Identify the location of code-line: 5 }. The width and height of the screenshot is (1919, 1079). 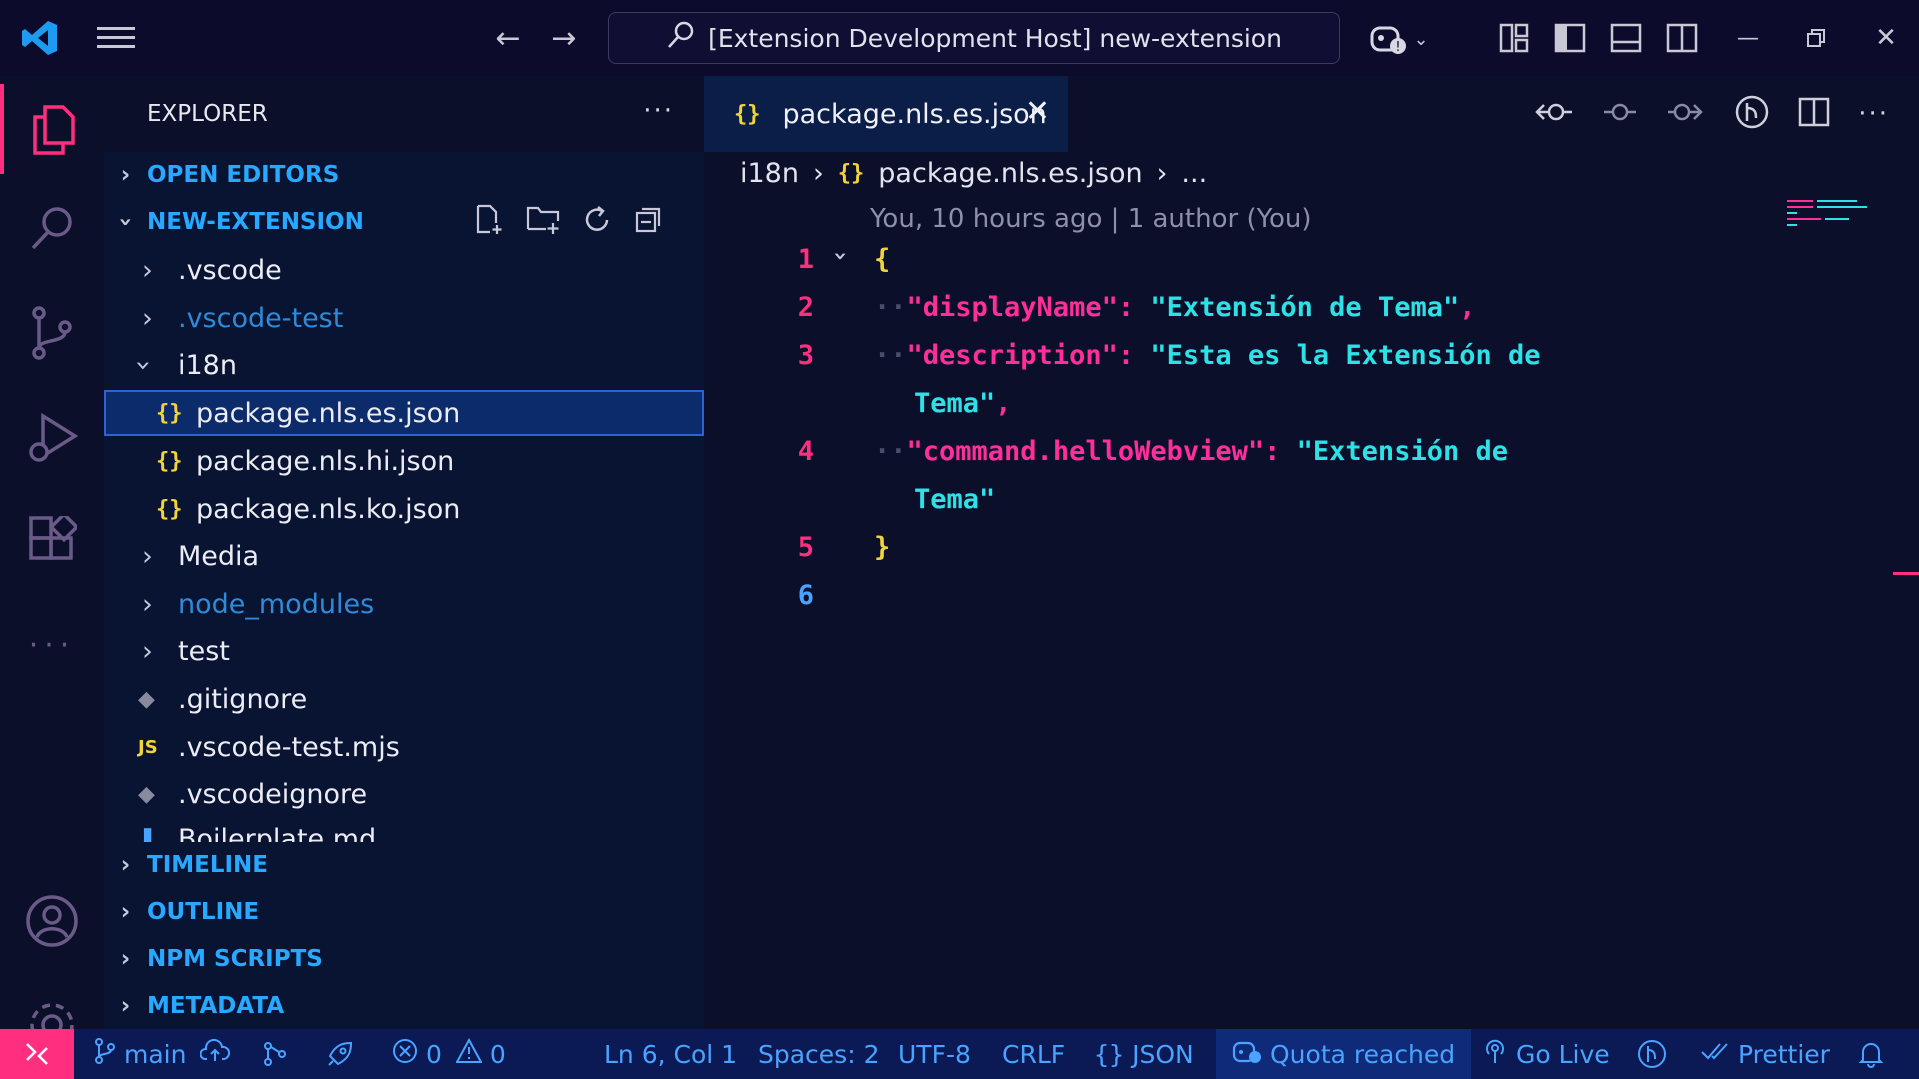
(1294, 552).